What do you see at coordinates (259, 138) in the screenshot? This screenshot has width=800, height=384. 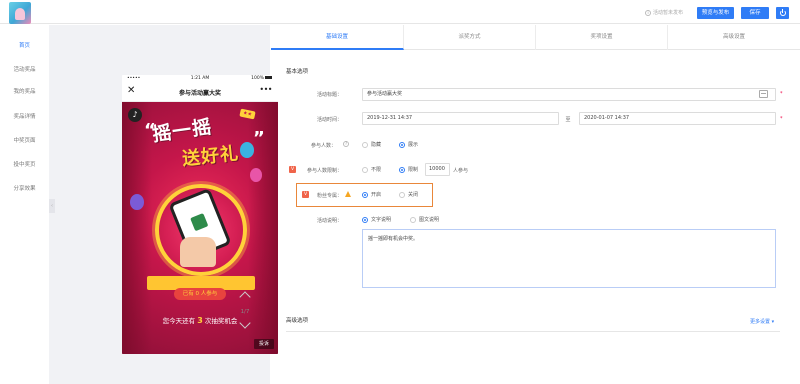 I see `quote-close-decoration: ”` at bounding box center [259, 138].